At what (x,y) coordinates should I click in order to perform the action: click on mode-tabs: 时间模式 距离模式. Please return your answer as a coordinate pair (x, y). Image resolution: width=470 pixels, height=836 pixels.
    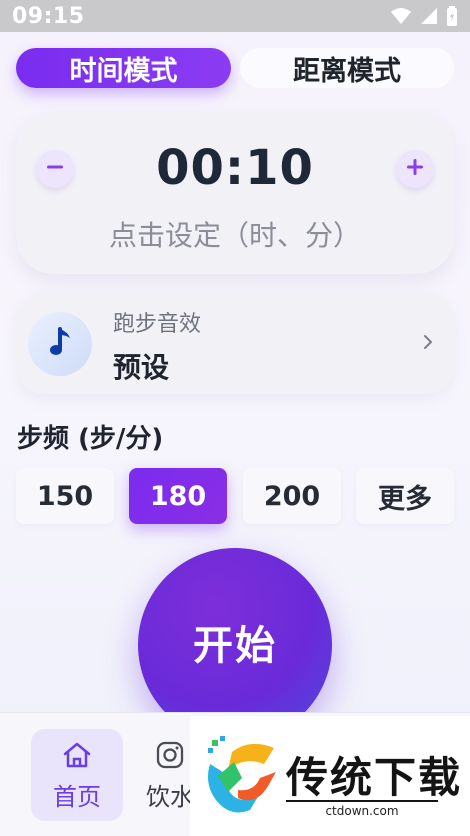
    Looking at the image, I should click on (235, 69).